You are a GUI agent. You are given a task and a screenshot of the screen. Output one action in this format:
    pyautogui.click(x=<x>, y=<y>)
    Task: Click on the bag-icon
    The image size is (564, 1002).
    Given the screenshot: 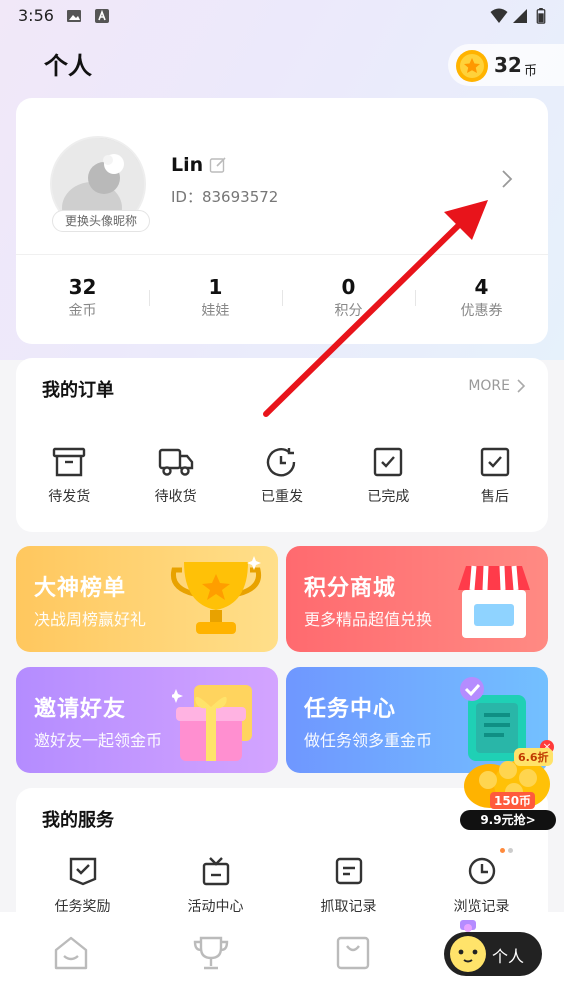 What is the action you would take?
    pyautogui.click(x=353, y=953)
    